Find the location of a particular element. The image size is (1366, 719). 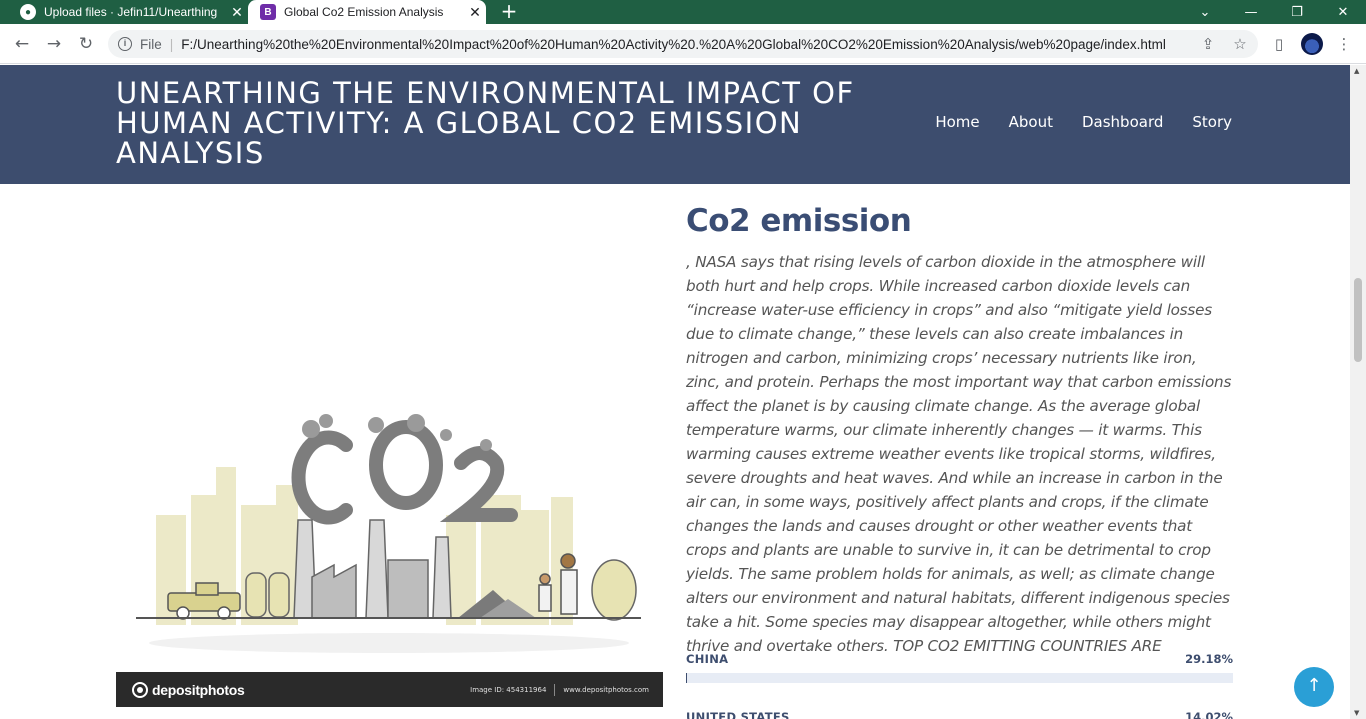

restore-icon: ❐ is located at coordinates (1297, 12).